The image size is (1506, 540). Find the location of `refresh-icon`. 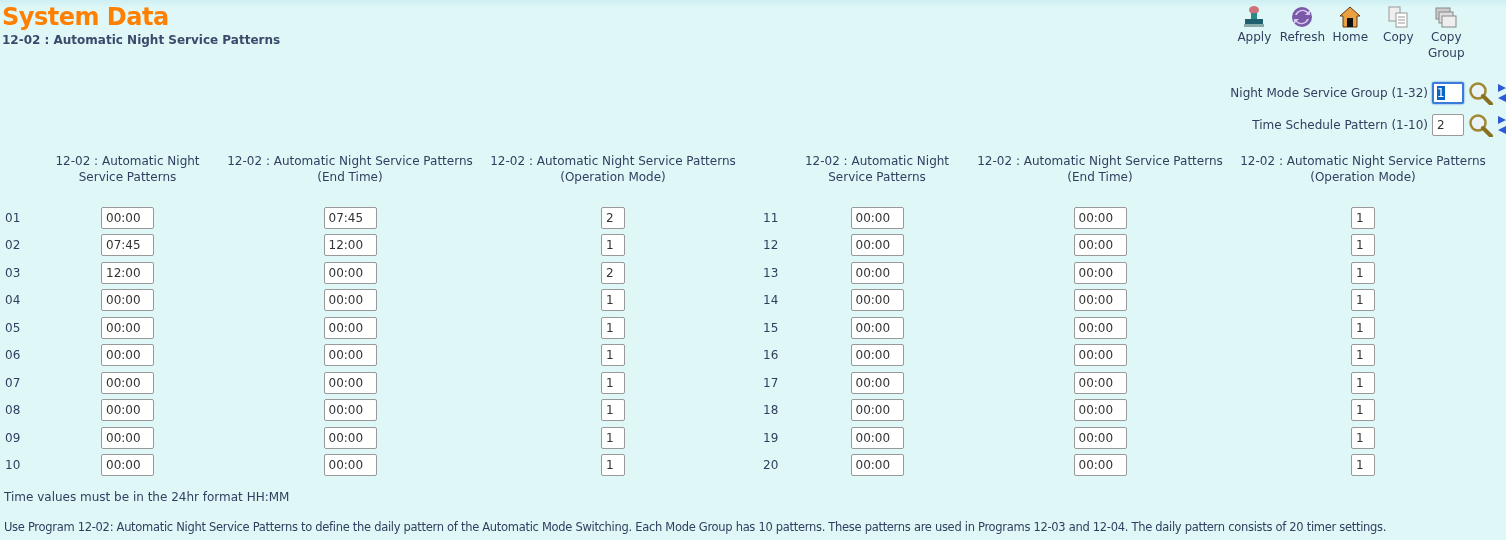

refresh-icon is located at coordinates (1302, 17).